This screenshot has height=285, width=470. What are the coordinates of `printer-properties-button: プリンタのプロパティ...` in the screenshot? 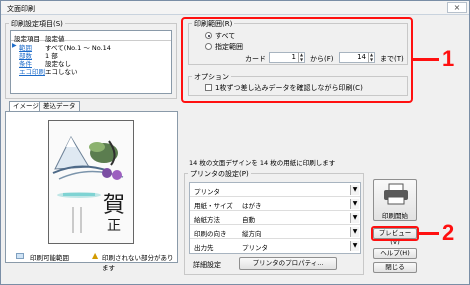 It's located at (288, 263).